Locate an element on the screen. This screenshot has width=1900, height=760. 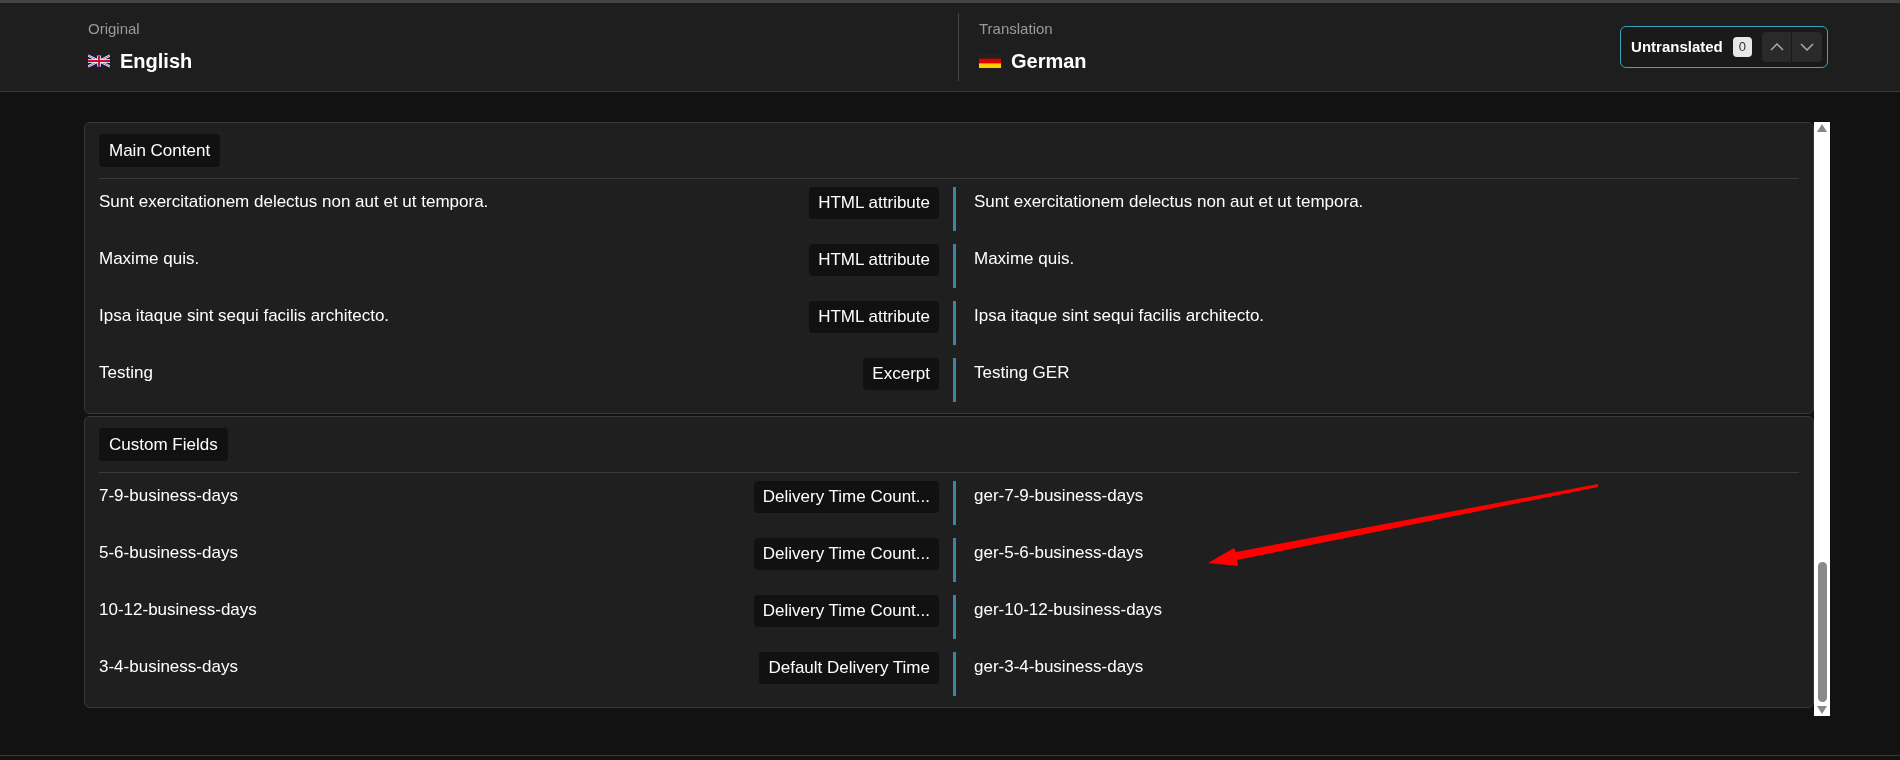
chevron-up-icon is located at coordinates (1776, 47).